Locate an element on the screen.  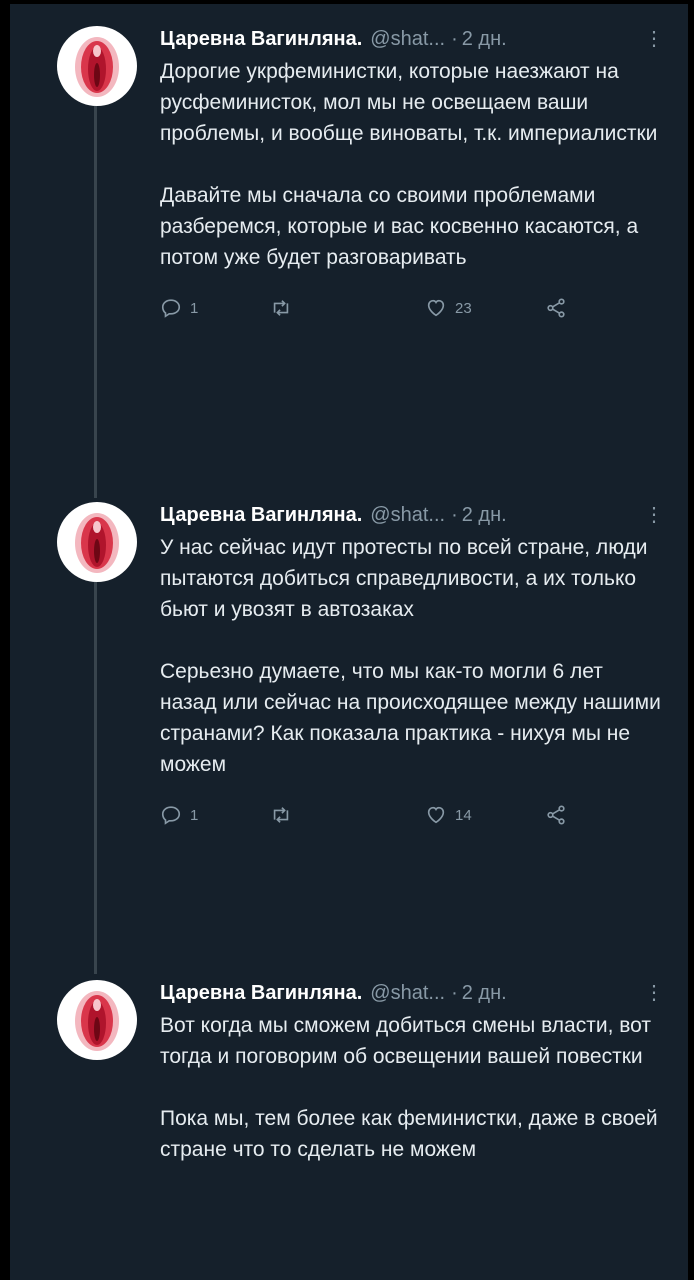
tweet-actions: 1 23 is located at coordinates (412, 308).